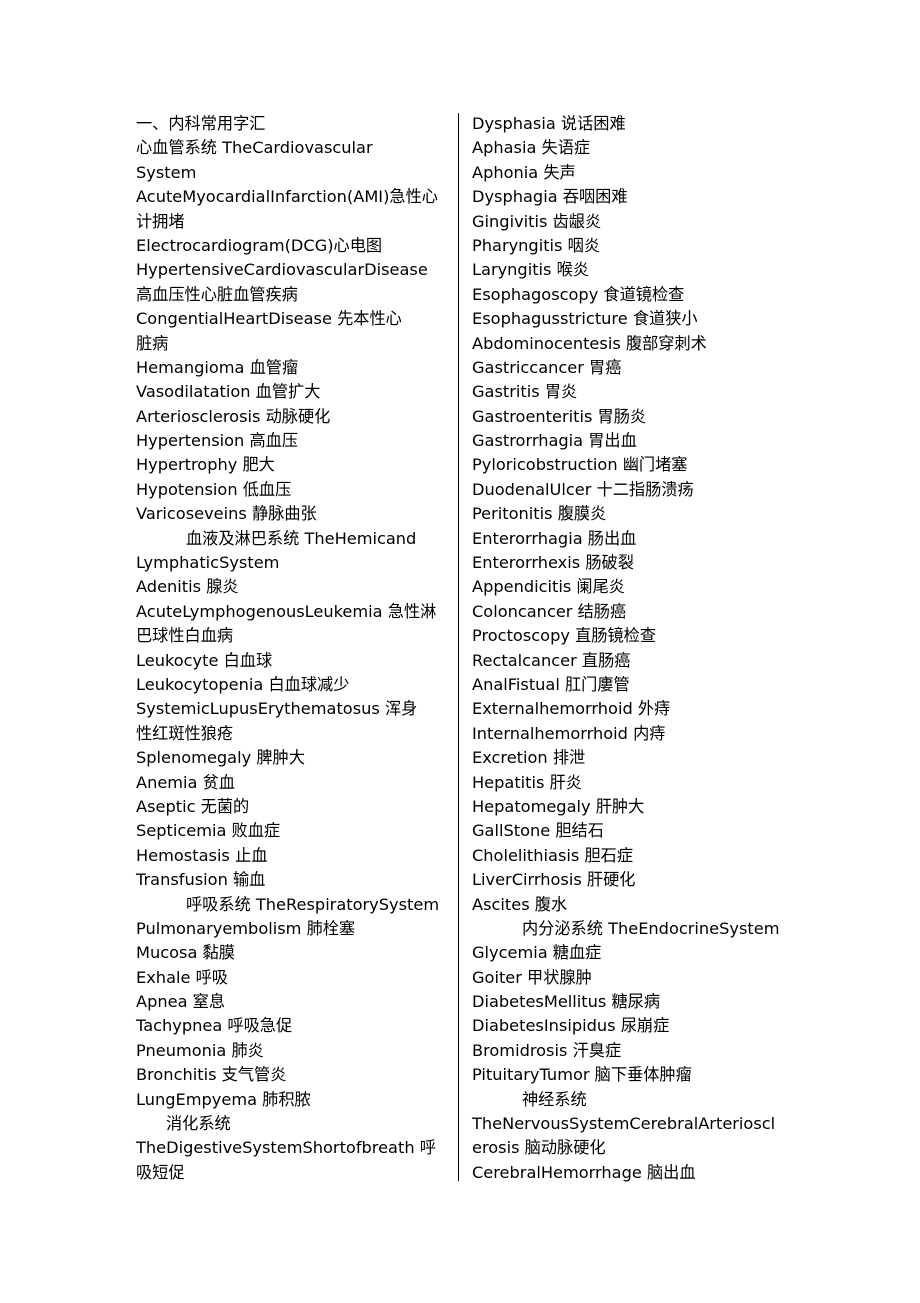 This screenshot has height=1303, width=920. Describe the element at coordinates (564, 636) in the screenshot. I see `glossary-line: Proctoscopy 直肠镜检查` at that location.